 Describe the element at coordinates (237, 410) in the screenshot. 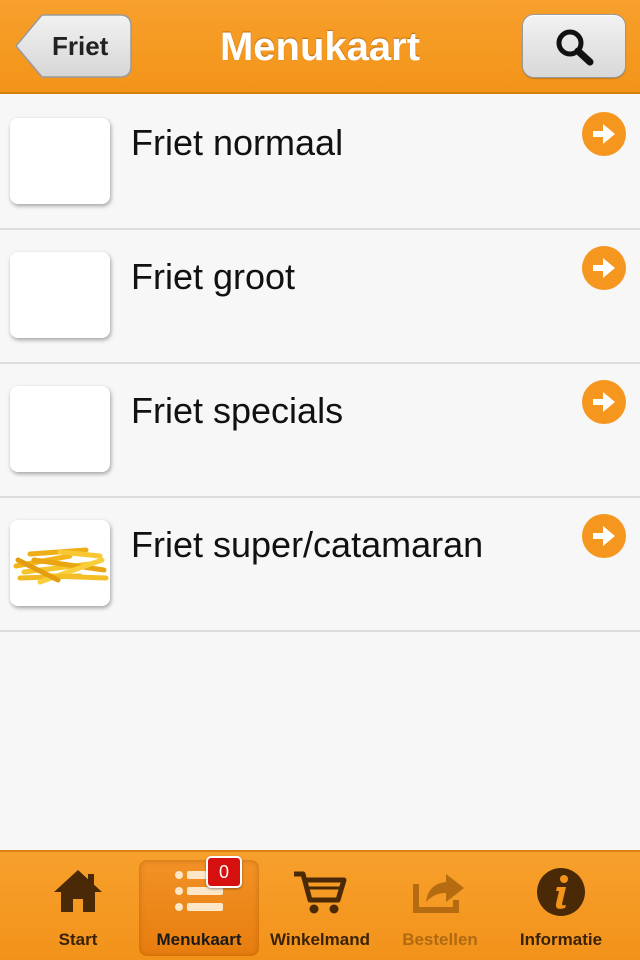

I see `item-label: Friet specials` at that location.